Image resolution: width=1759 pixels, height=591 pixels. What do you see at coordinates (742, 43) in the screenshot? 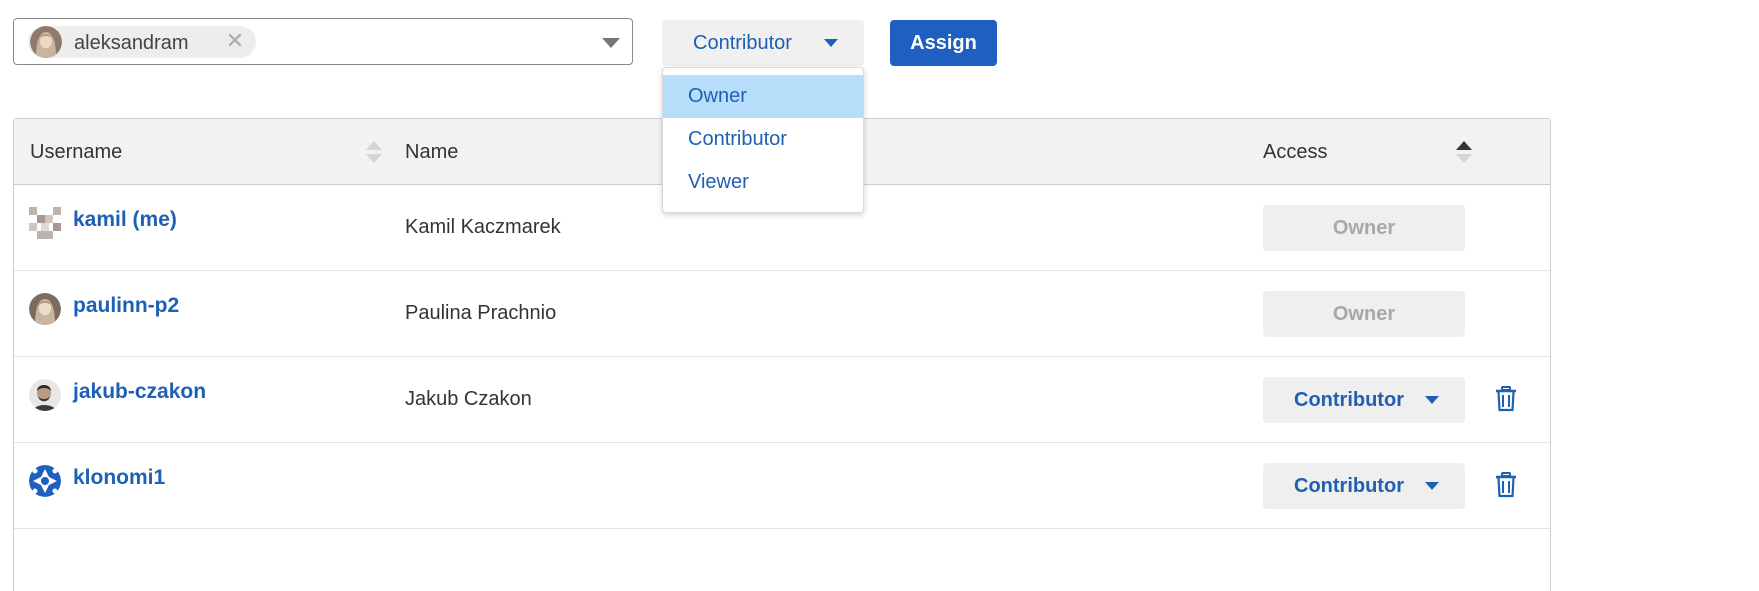
I see `role-select-value: Contributor` at bounding box center [742, 43].